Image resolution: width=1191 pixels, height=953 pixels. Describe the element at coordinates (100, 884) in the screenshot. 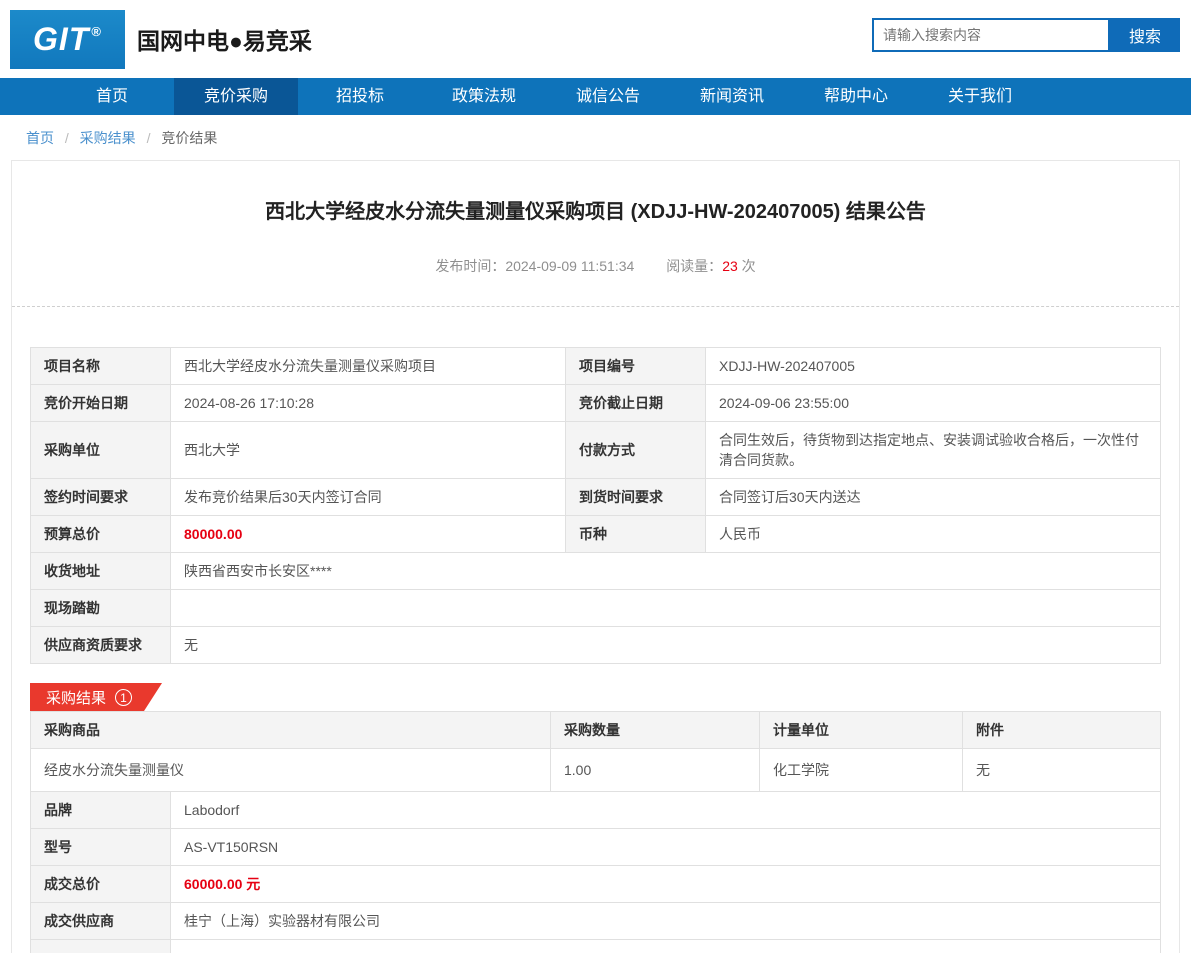

I see `field-label: 成交总价` at that location.